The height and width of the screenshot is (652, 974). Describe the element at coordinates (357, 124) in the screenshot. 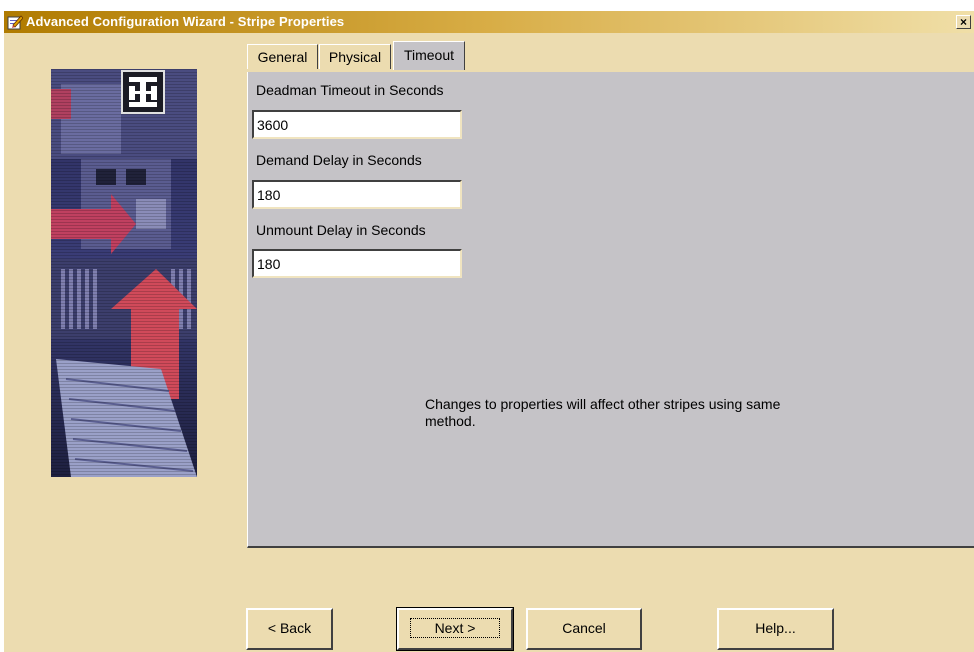

I see `deadman-timeout-input` at that location.